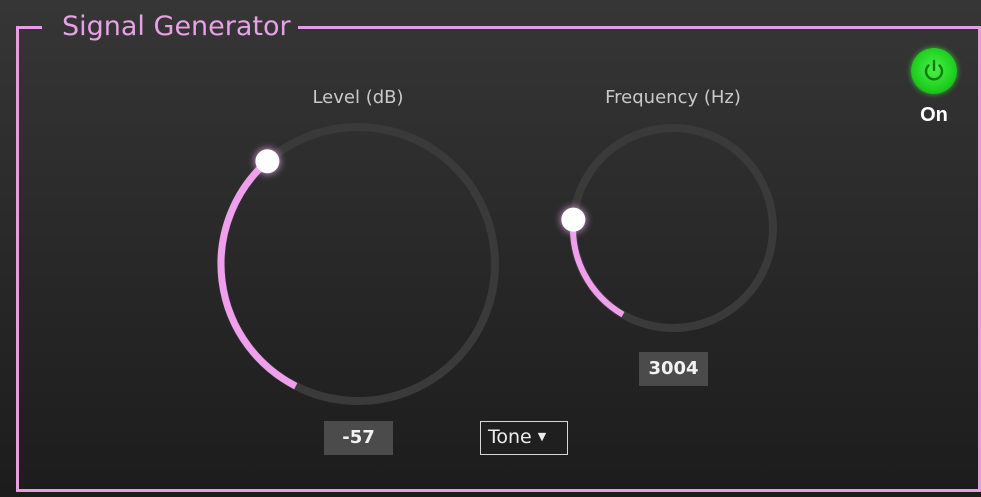 This screenshot has width=981, height=497. What do you see at coordinates (358, 438) in the screenshot?
I see `level-value: -57` at bounding box center [358, 438].